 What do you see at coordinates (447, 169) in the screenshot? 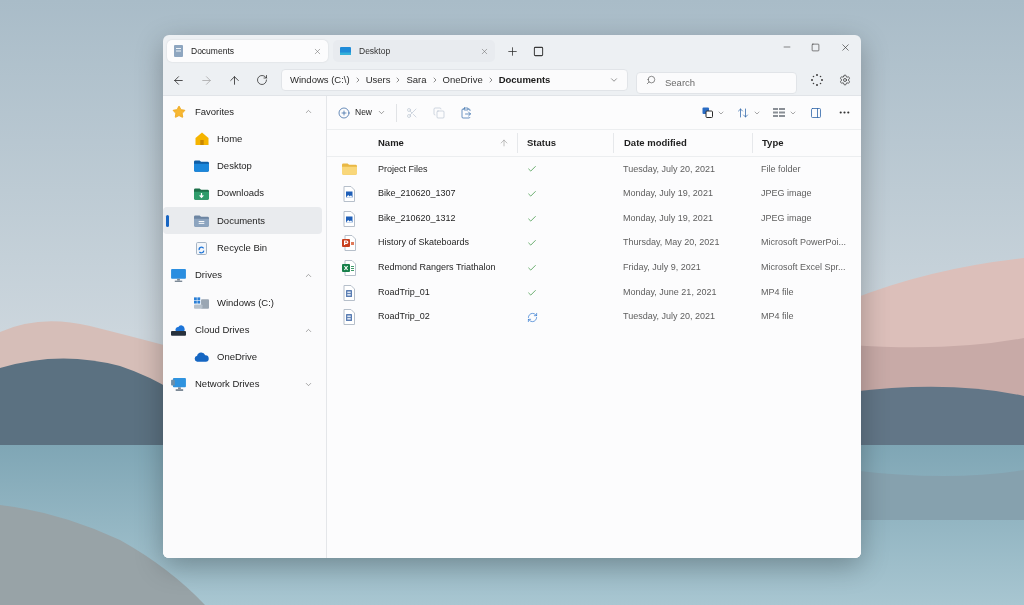
I see `file-name: Project Files` at bounding box center [447, 169].